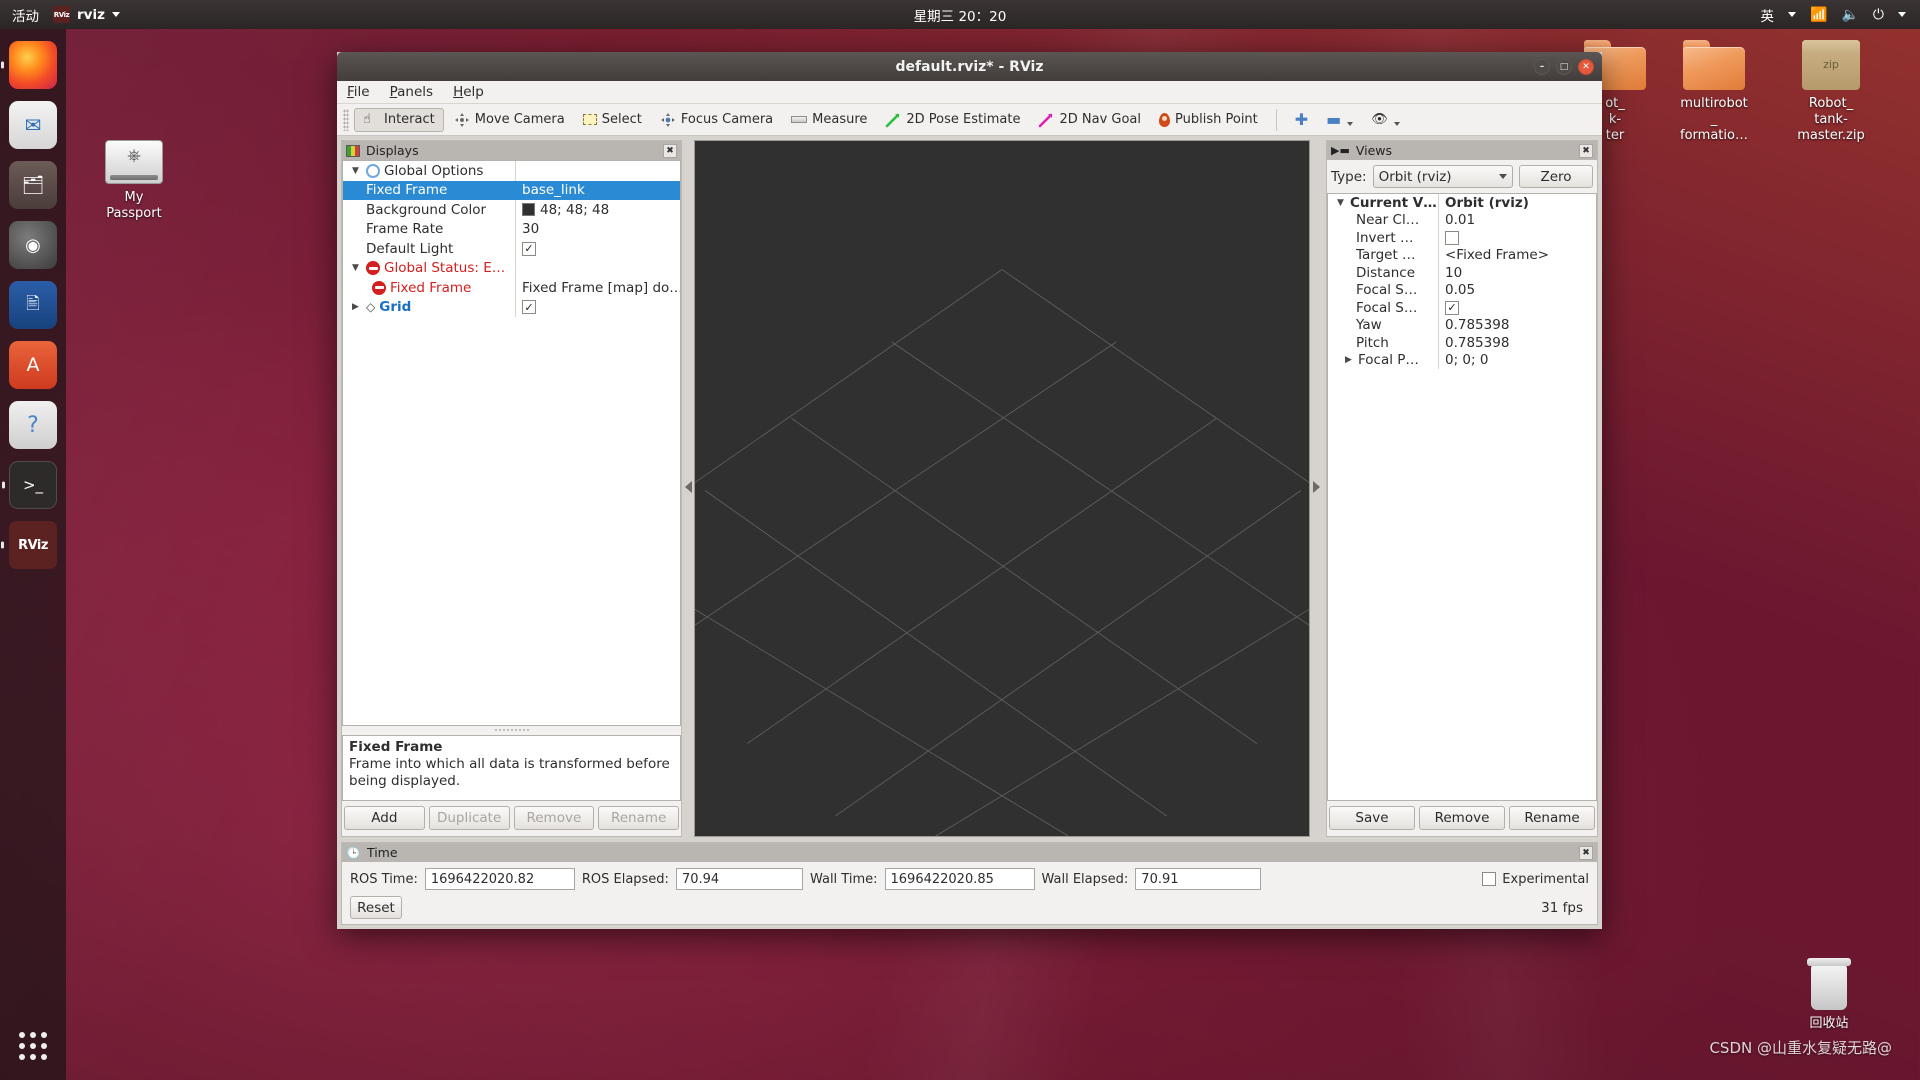 This screenshot has width=1920, height=1080. What do you see at coordinates (829, 119) in the screenshot?
I see `tool-measure: Measure` at bounding box center [829, 119].